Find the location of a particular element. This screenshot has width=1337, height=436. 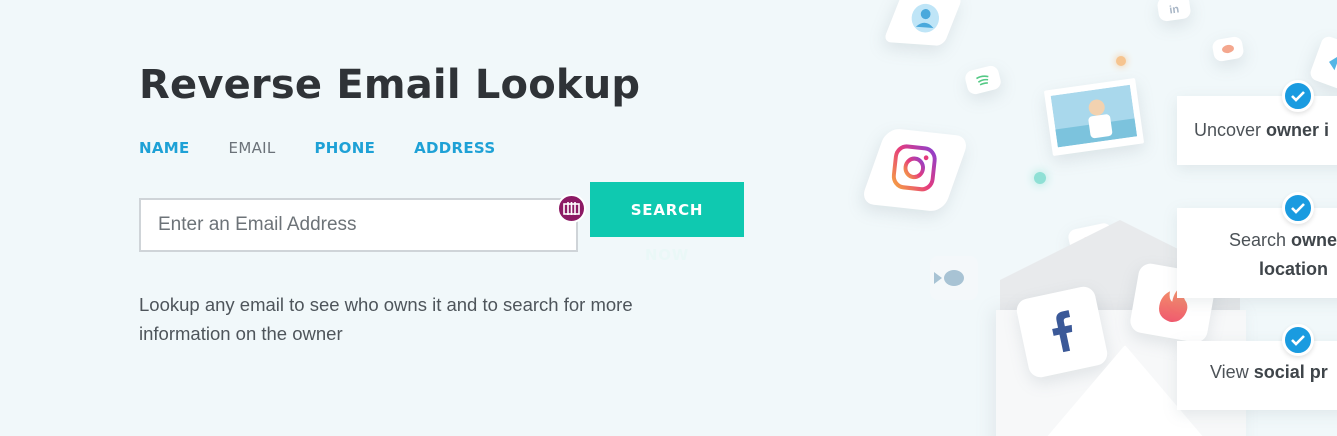

tab-email: EMAIL is located at coordinates (252, 148).